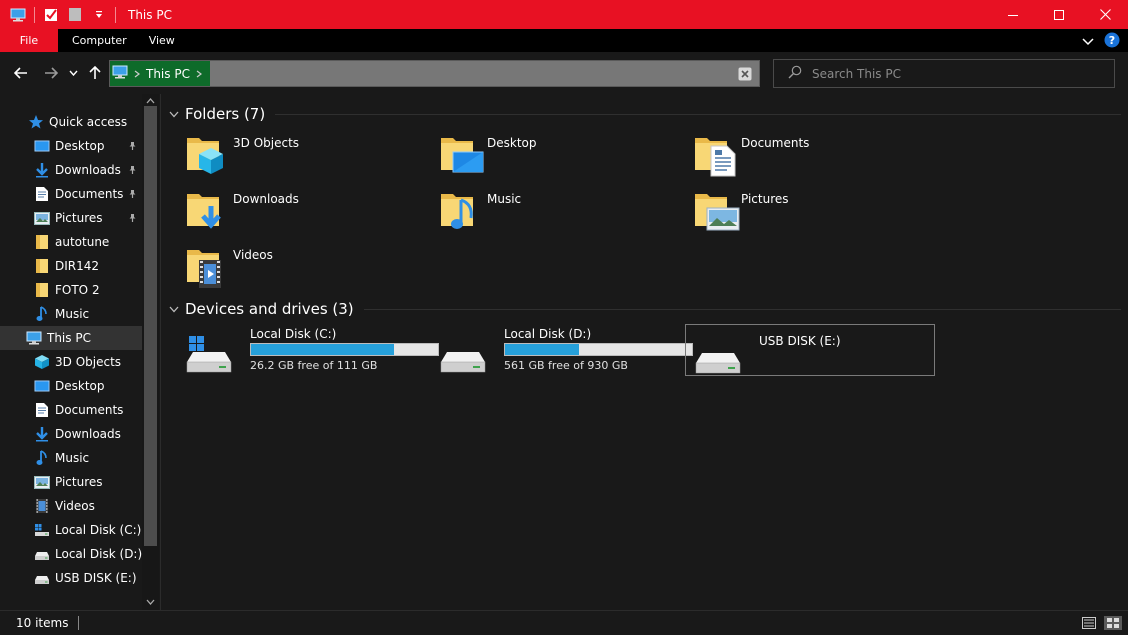  What do you see at coordinates (564, 40) in the screenshot?
I see `ribbon-tabs: File Computer View ?` at bounding box center [564, 40].